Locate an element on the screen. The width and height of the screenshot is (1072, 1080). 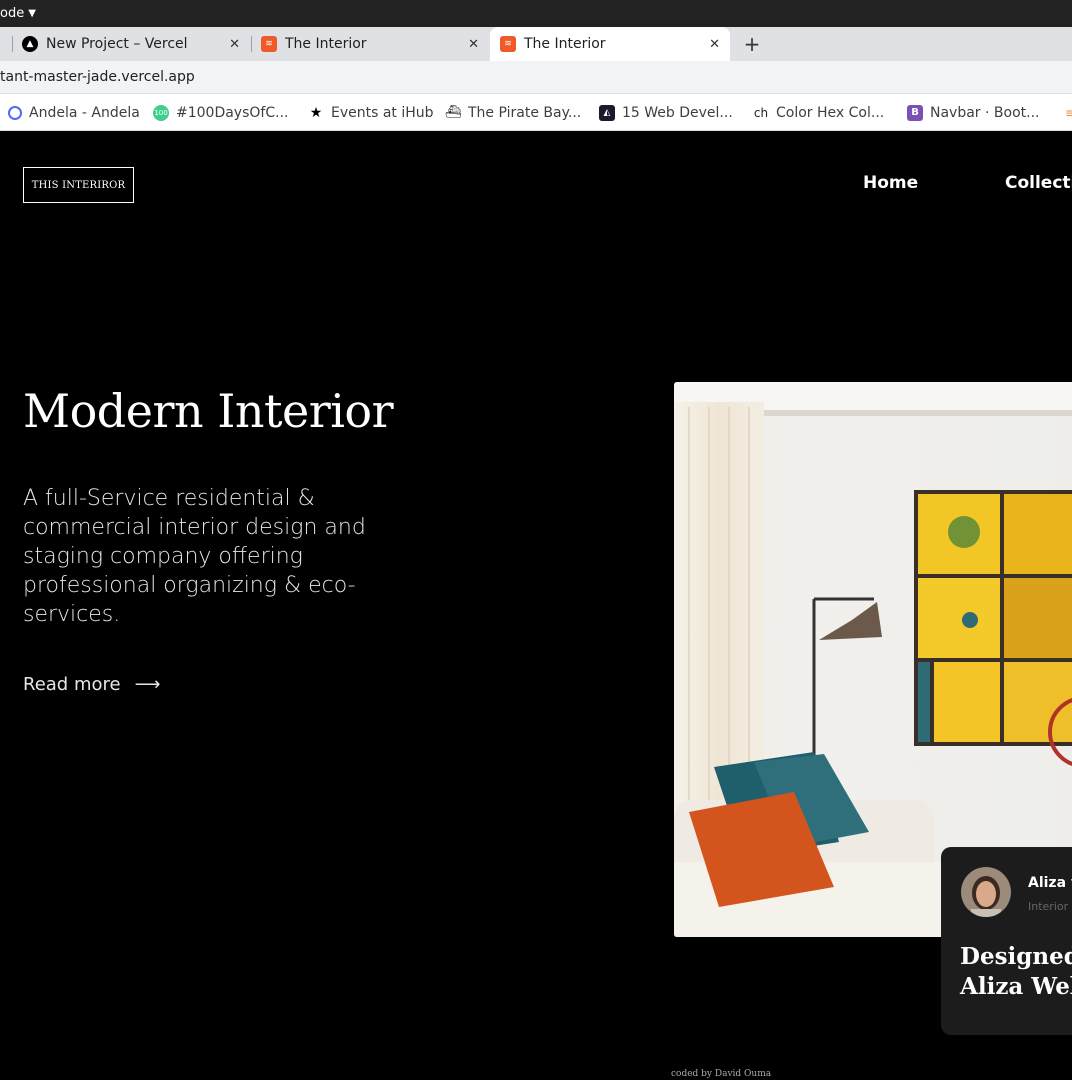
tab-vercel: ▲ New Project – Vercel ✕ is located at coordinates (136, 44).